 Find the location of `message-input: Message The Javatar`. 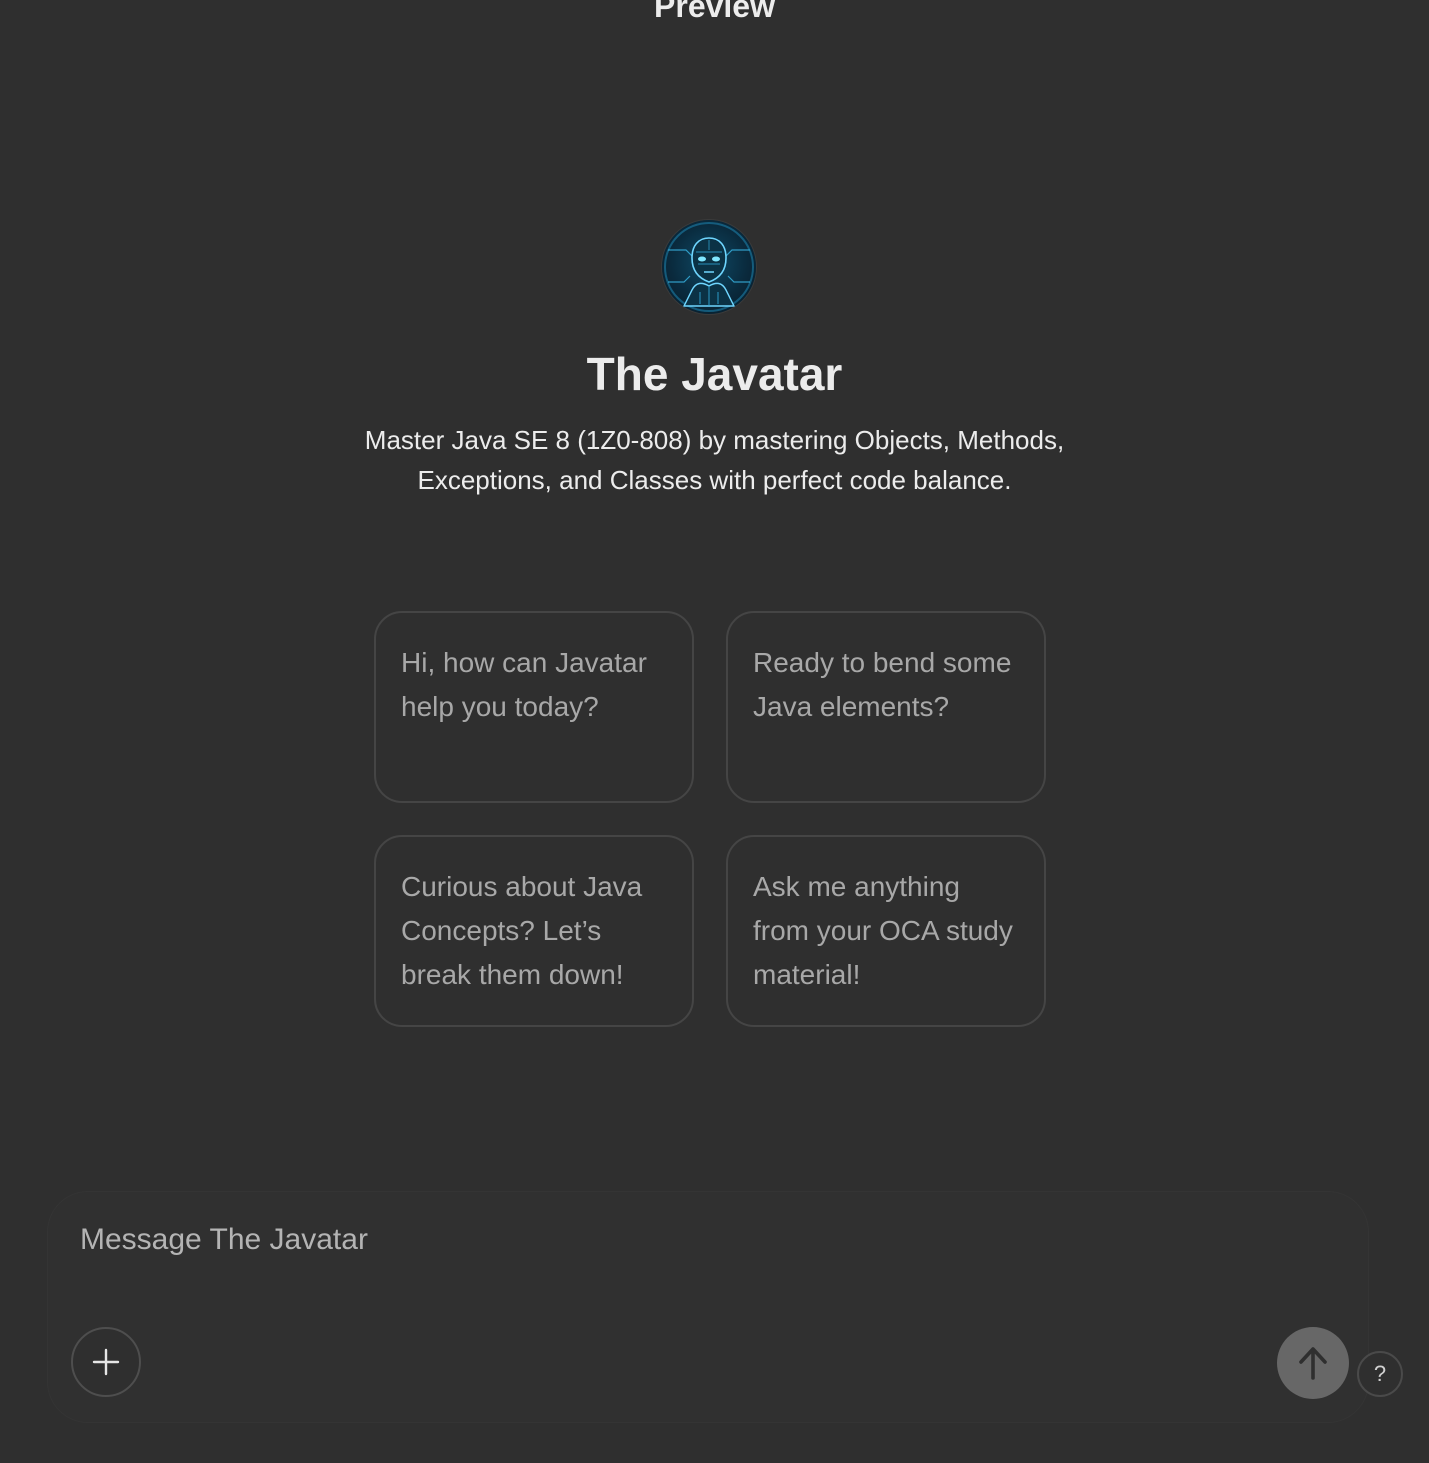

message-input: Message The Javatar is located at coordinates (670, 1240).